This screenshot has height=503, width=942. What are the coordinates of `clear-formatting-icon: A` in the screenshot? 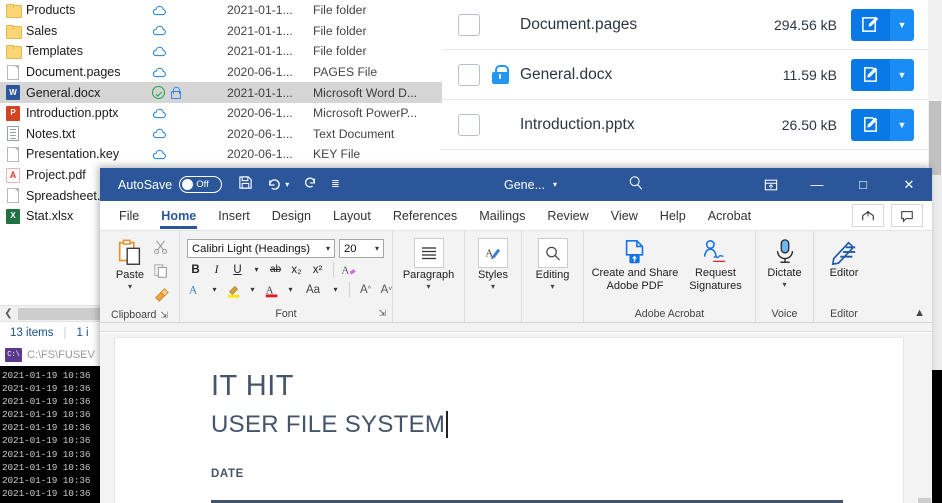 It's located at (349, 269).